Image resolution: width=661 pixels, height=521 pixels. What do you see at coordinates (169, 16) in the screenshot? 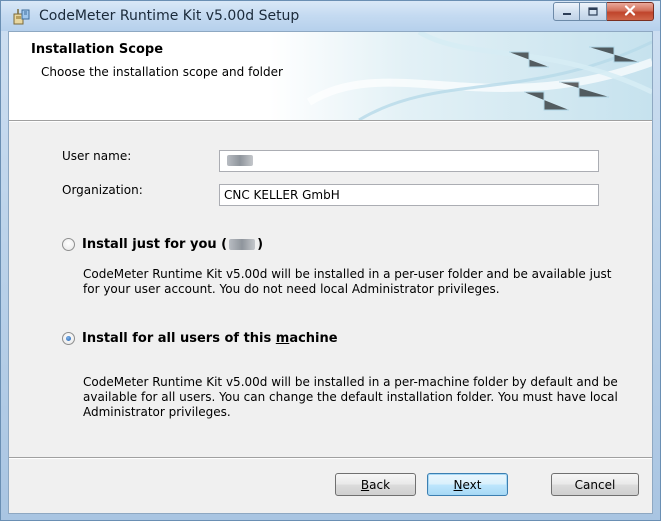
I see `window-title: CodeMeter Runtime Kit v5.00d Setup` at bounding box center [169, 16].